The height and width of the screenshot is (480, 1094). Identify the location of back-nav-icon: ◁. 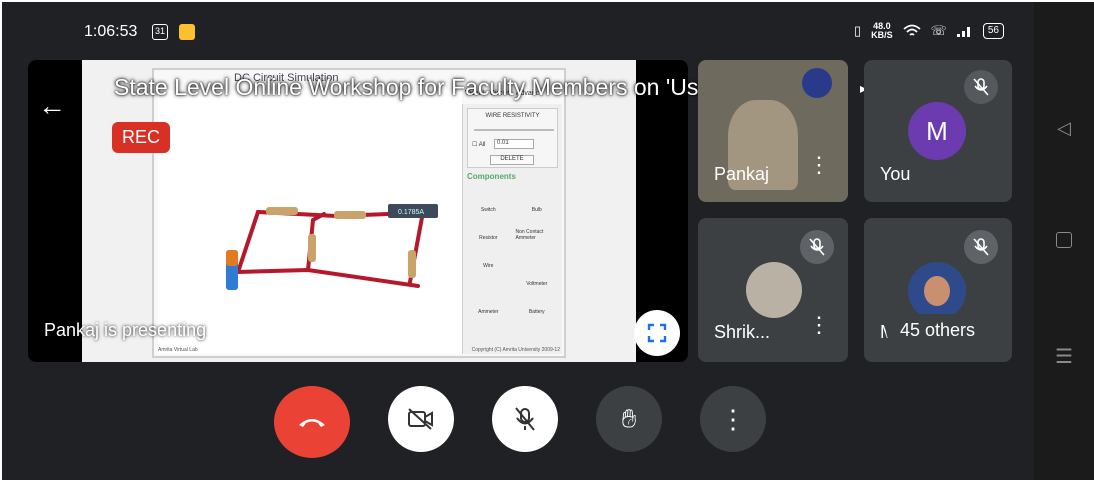
(1064, 128).